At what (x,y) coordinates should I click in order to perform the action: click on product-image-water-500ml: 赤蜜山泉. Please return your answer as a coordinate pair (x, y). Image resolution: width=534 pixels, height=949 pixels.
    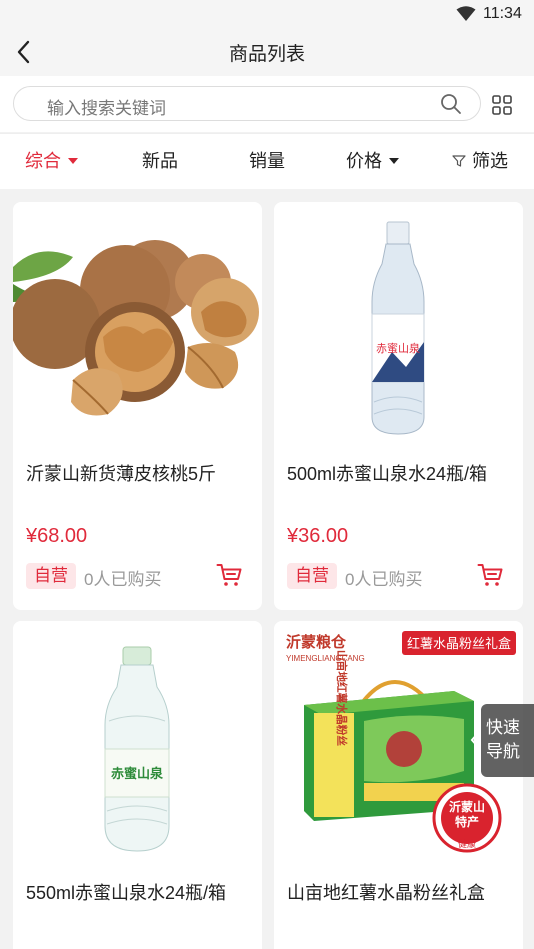
    Looking at the image, I should click on (398, 321).